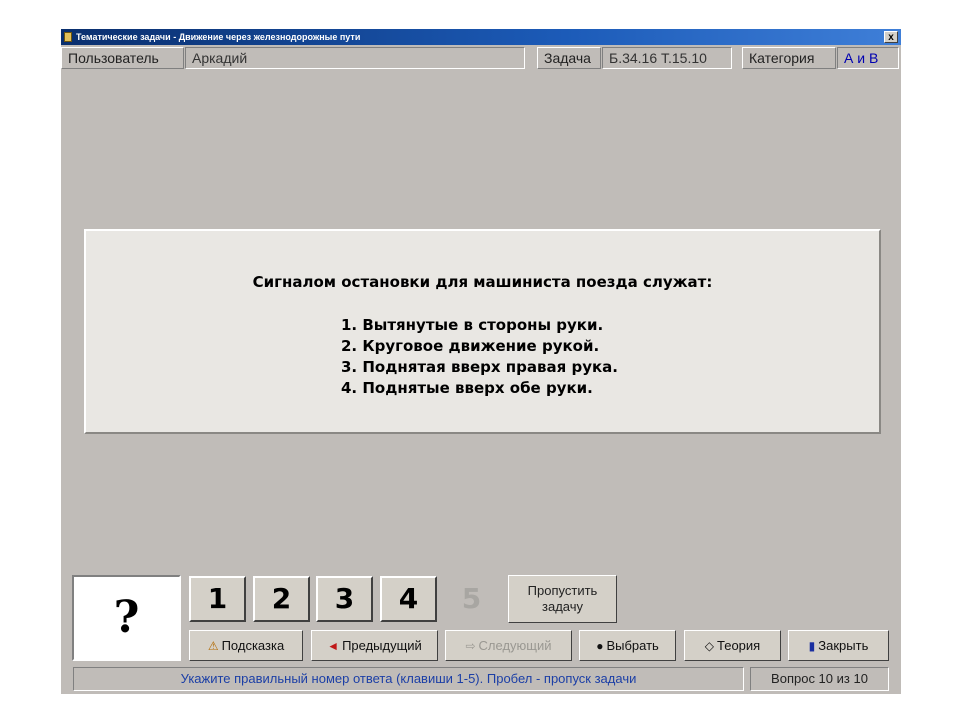 Image resolution: width=960 pixels, height=720 pixels. Describe the element at coordinates (667, 58) in the screenshot. I see `task-code: Б.34.16 Т.15.10` at that location.